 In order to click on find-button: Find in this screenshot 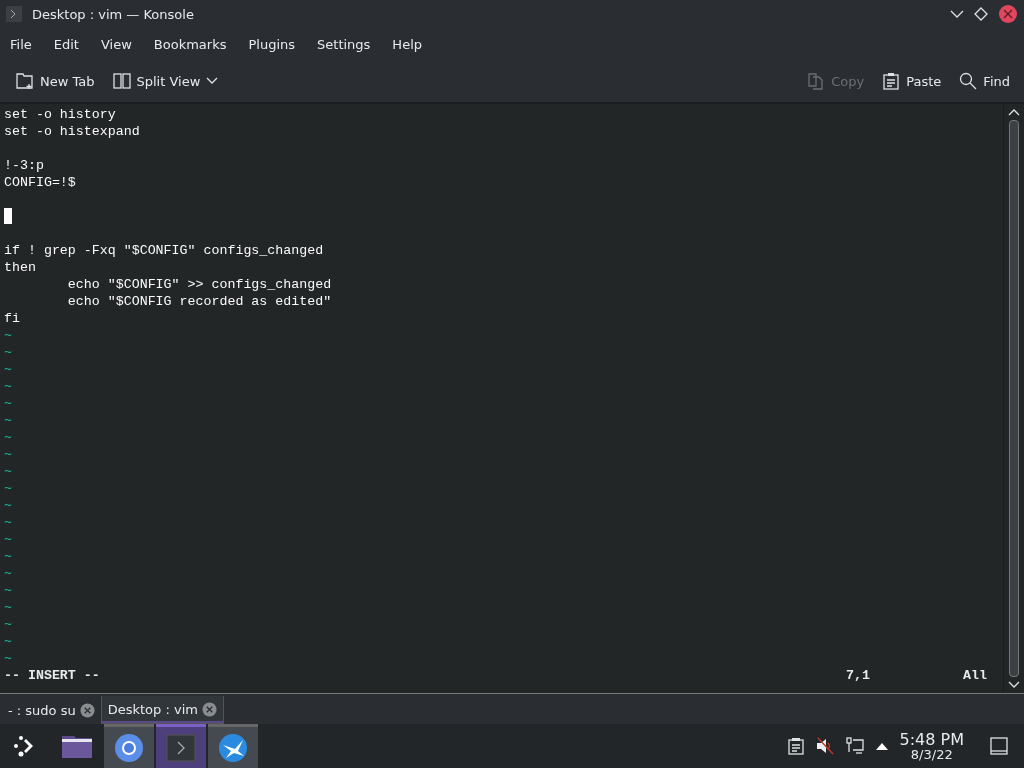, I will do `click(984, 81)`.